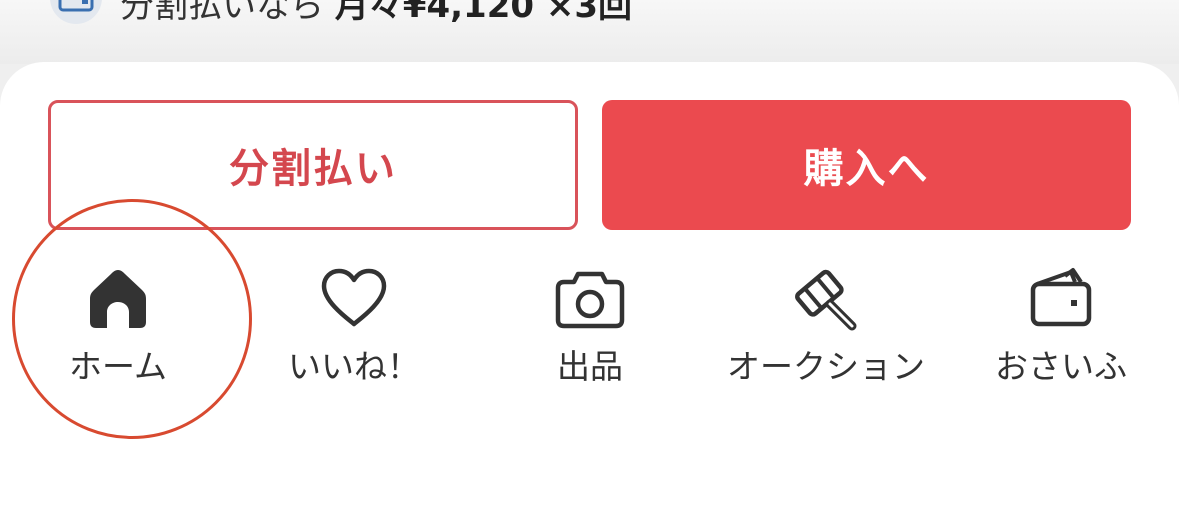  Describe the element at coordinates (1061, 297) in the screenshot. I see `wallet-icon` at that location.